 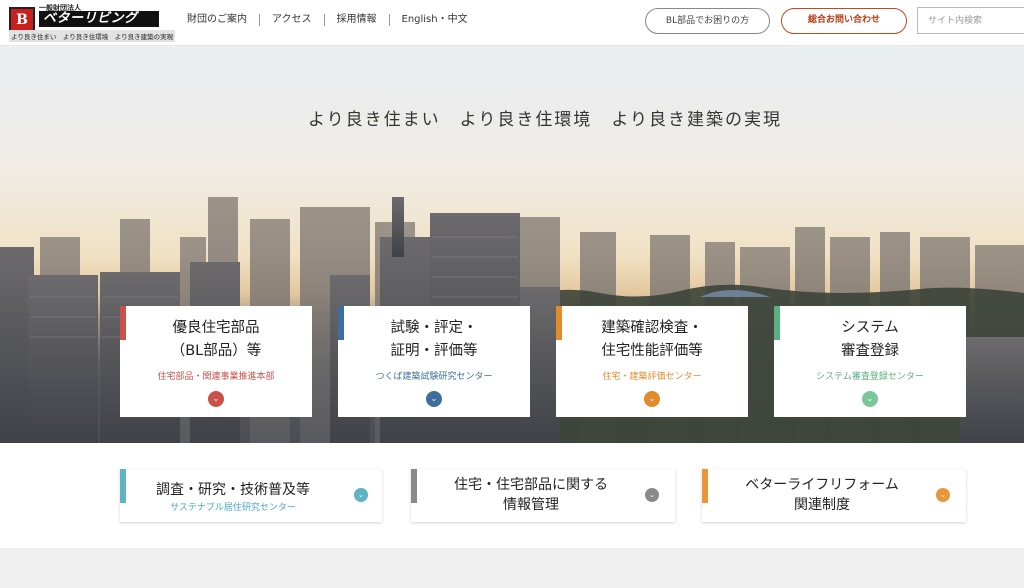 I want to click on card-title-line: システム, so click(x=870, y=328).